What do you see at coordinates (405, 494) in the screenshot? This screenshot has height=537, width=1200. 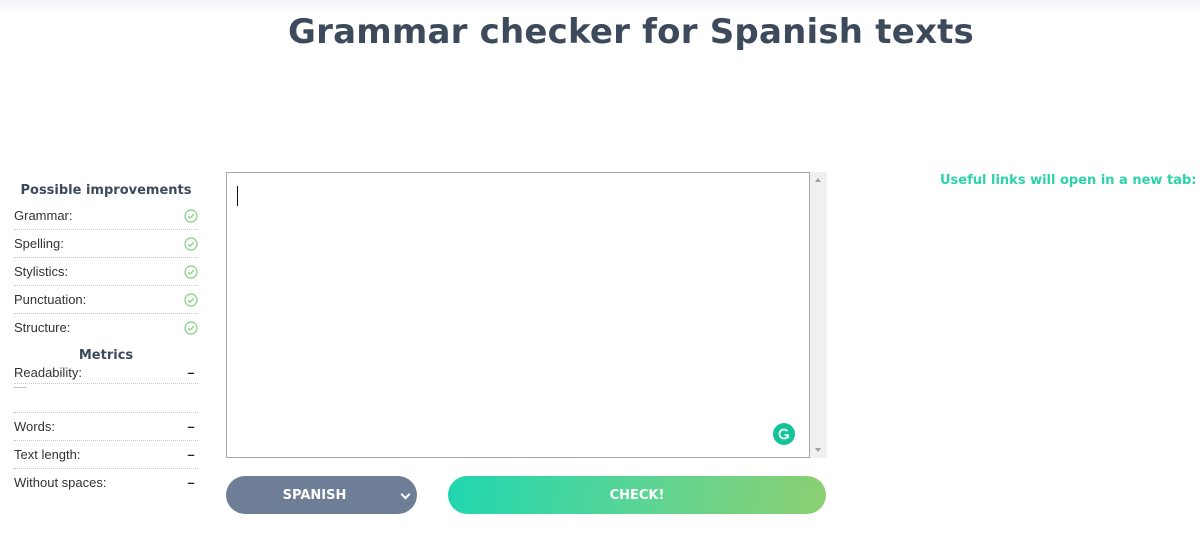 I see `chevron-down-icon` at bounding box center [405, 494].